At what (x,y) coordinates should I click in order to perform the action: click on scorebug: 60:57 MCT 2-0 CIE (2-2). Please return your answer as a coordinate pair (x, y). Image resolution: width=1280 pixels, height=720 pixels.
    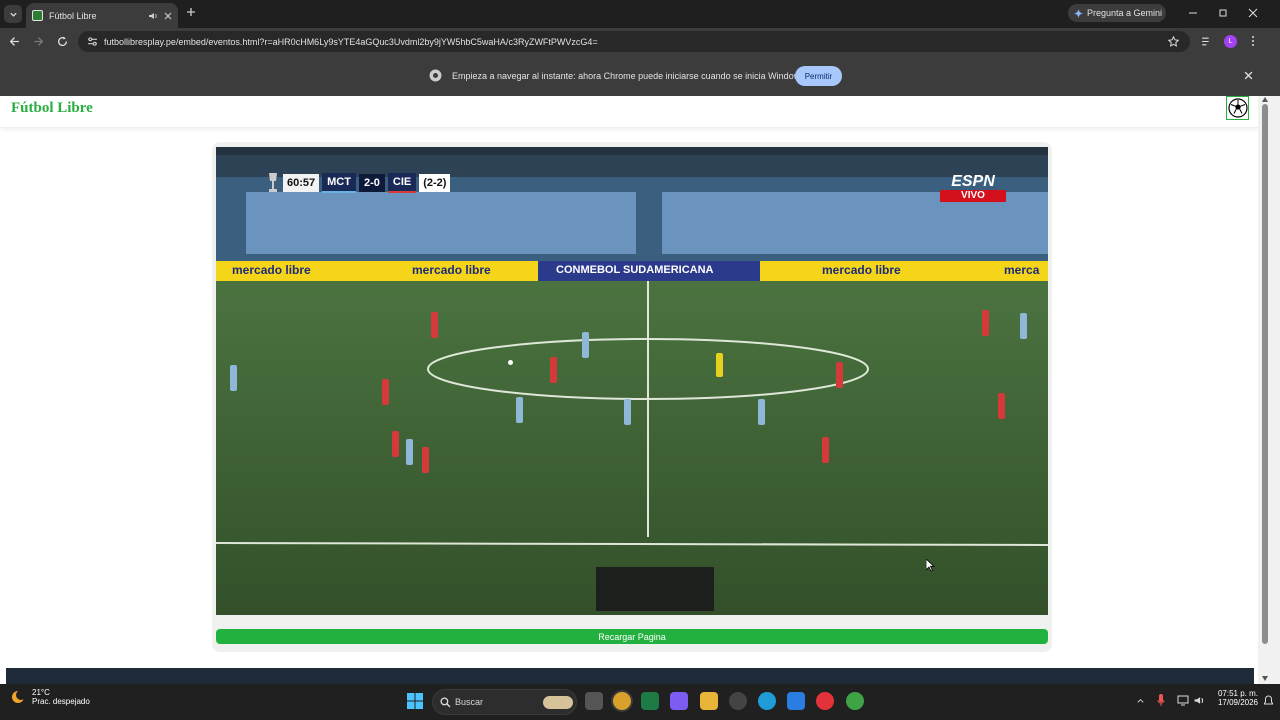
    Looking at the image, I should click on (358, 183).